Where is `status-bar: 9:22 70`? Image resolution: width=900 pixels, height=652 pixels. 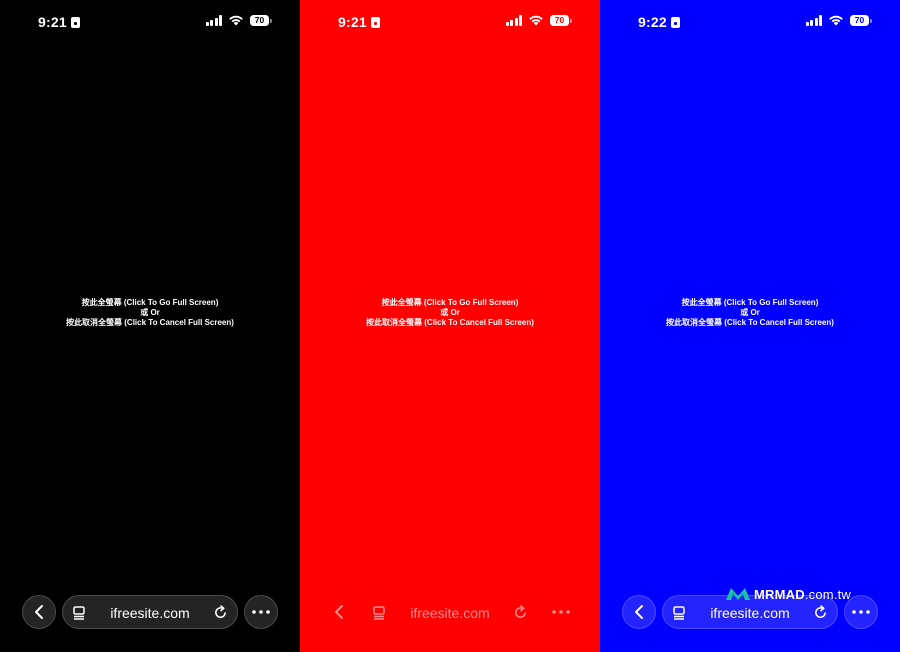
status-bar: 9:22 70 is located at coordinates (750, 22).